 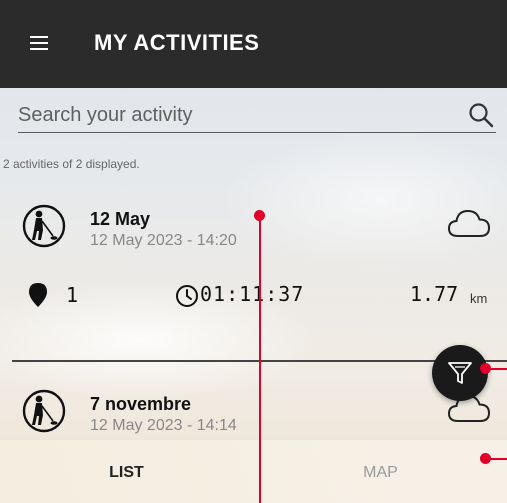 I want to click on page-title: MY ACTIVITIES, so click(x=177, y=42).